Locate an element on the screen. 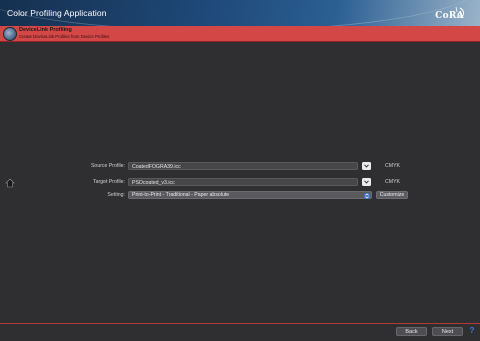 The width and height of the screenshot is (480, 341). home-arrow-icon is located at coordinates (10, 183).